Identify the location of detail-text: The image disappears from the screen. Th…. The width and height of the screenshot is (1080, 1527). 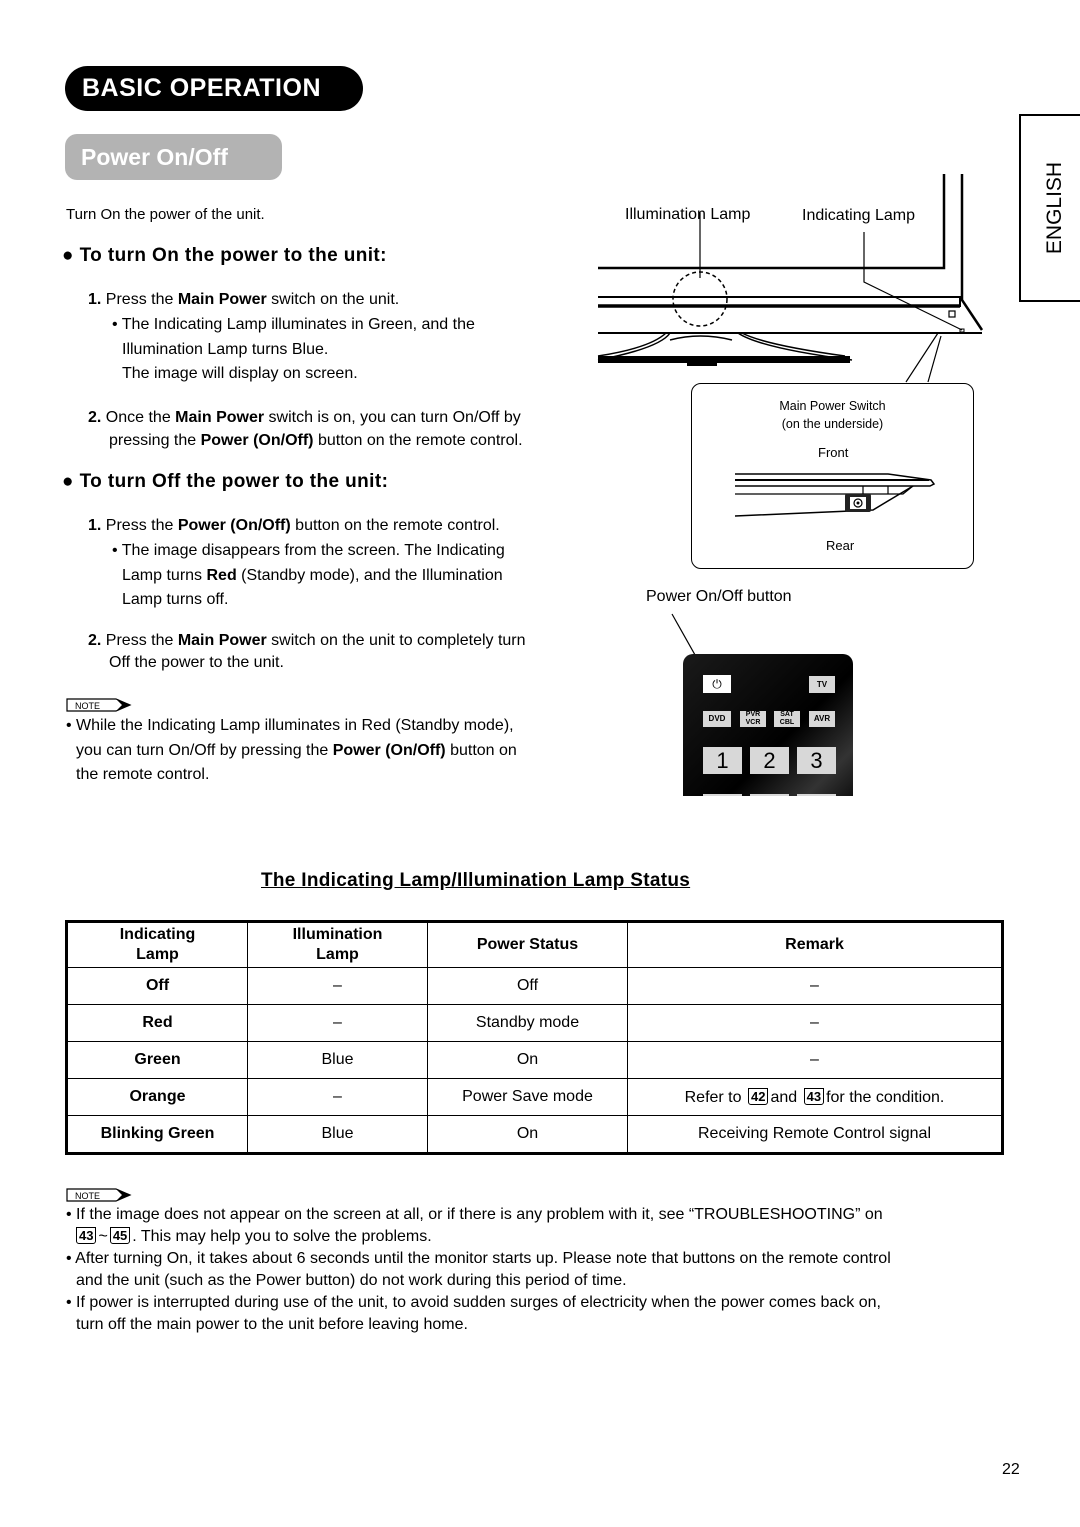
(313, 550).